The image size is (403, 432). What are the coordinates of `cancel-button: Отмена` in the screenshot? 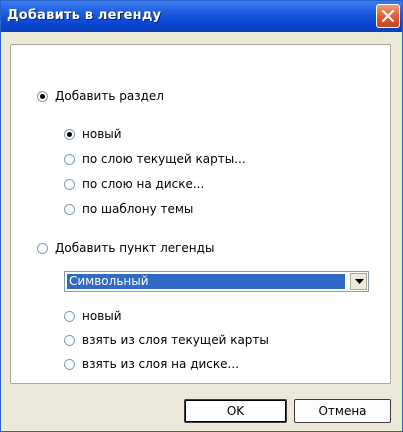 It's located at (342, 411).